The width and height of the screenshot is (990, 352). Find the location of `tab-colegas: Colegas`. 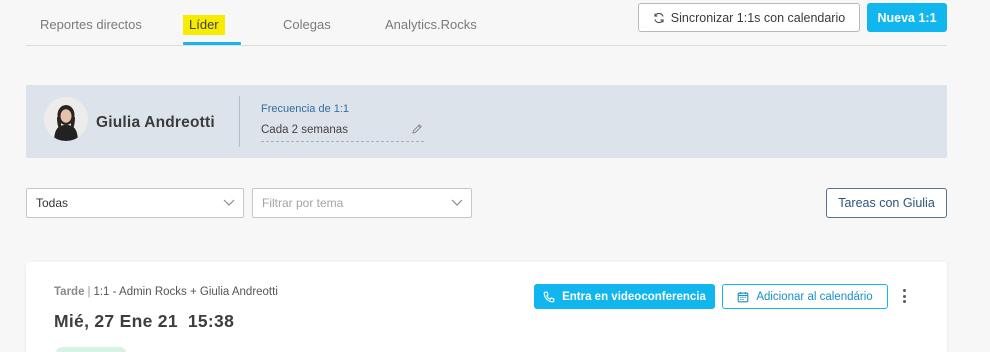

tab-colegas: Colegas is located at coordinates (307, 24).